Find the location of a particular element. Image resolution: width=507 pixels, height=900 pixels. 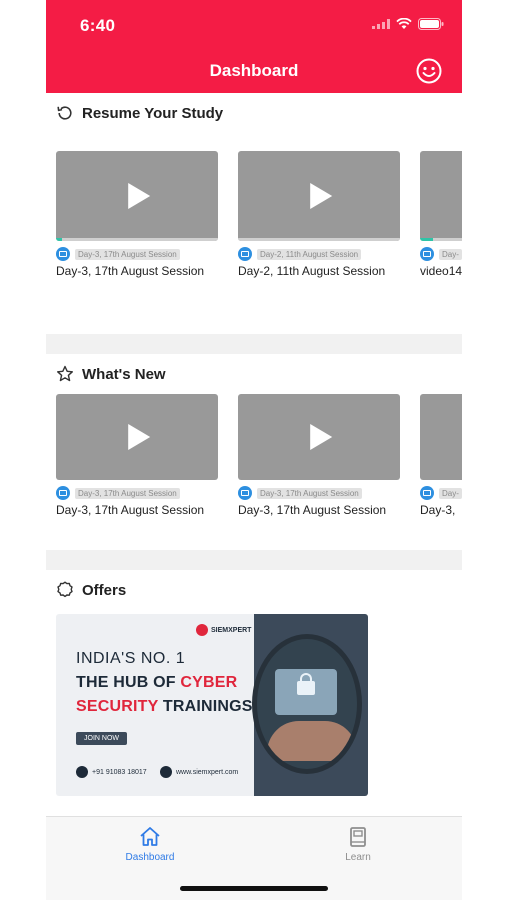

signal-icon is located at coordinates (381, 24).